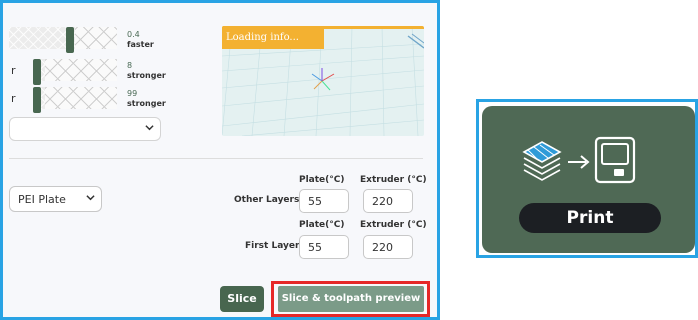 The image size is (698, 320). What do you see at coordinates (351, 299) in the screenshot?
I see `slice-toolpath-preview-button: Slice & toolpath preview` at bounding box center [351, 299].